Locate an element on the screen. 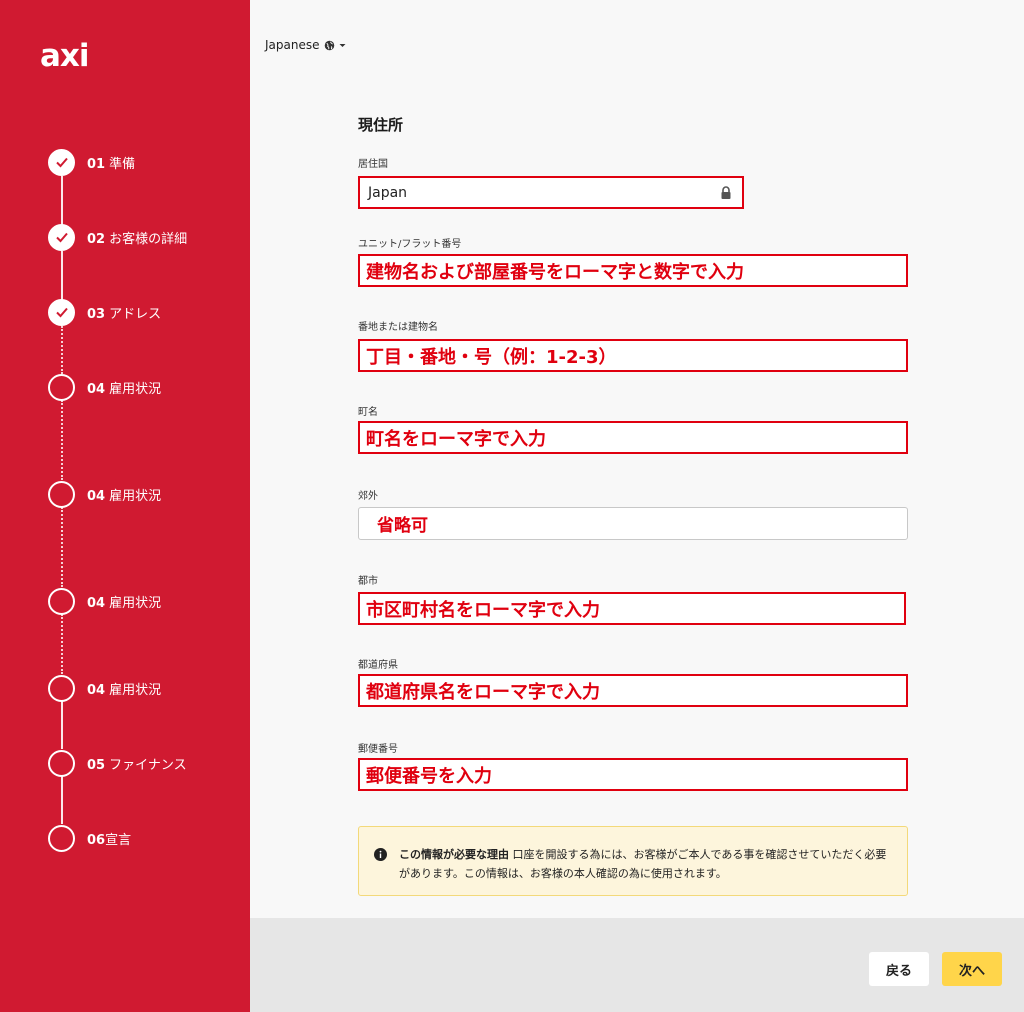 The width and height of the screenshot is (1024, 1012). street-annotation: 丁目・番地・号（例：1-2-3） is located at coordinates (491, 357).